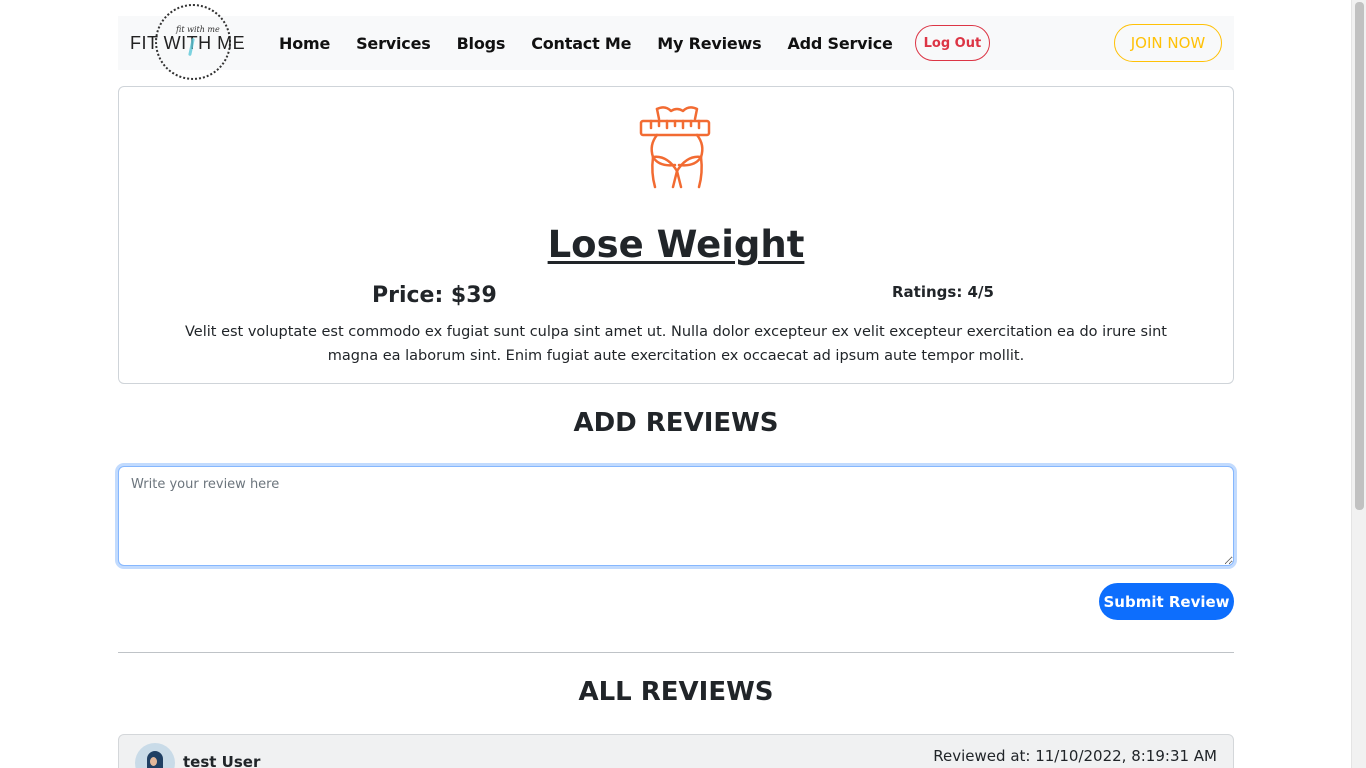 The height and width of the screenshot is (768, 1366). What do you see at coordinates (676, 516) in the screenshot?
I see `review-textarea` at bounding box center [676, 516].